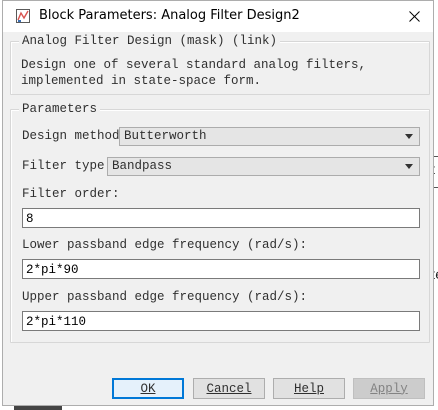 The width and height of the screenshot is (438, 410). I want to click on ok-button-label: OK, so click(148, 388).